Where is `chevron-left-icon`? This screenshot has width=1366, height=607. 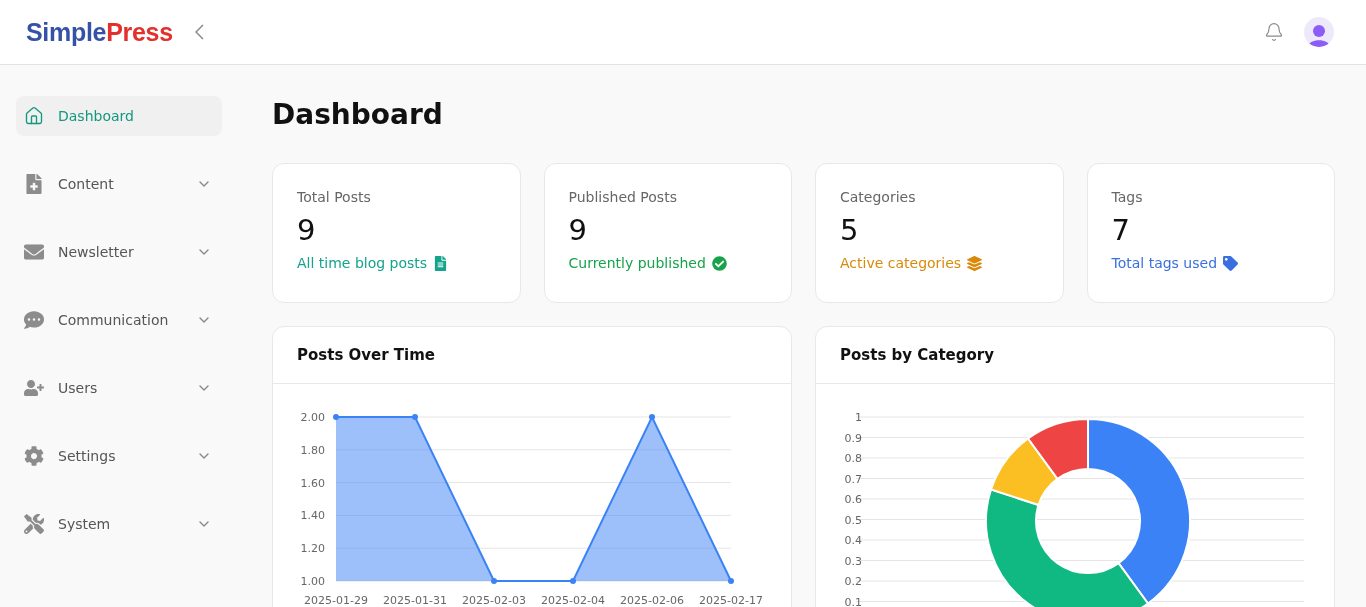
chevron-left-icon is located at coordinates (199, 32).